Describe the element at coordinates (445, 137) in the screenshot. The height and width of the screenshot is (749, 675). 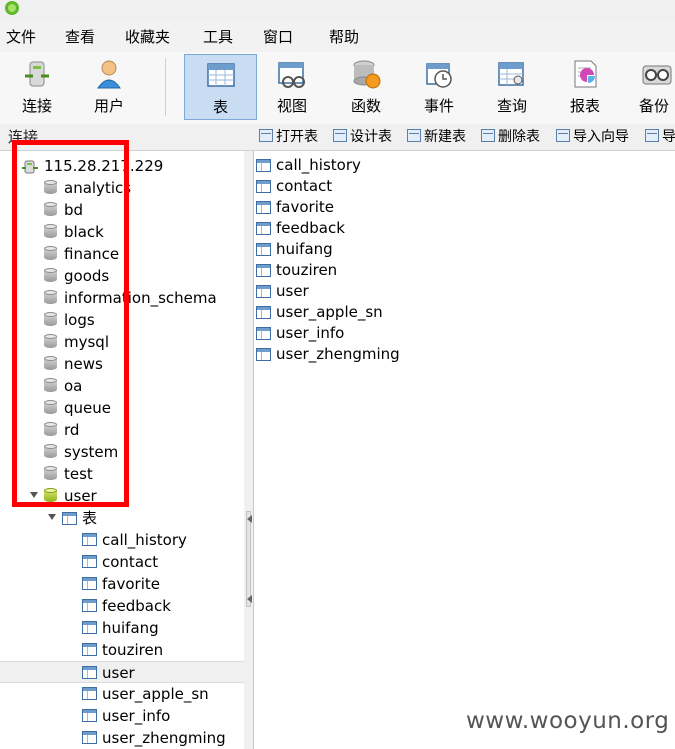
I see `new-table-label: 新建表` at that location.